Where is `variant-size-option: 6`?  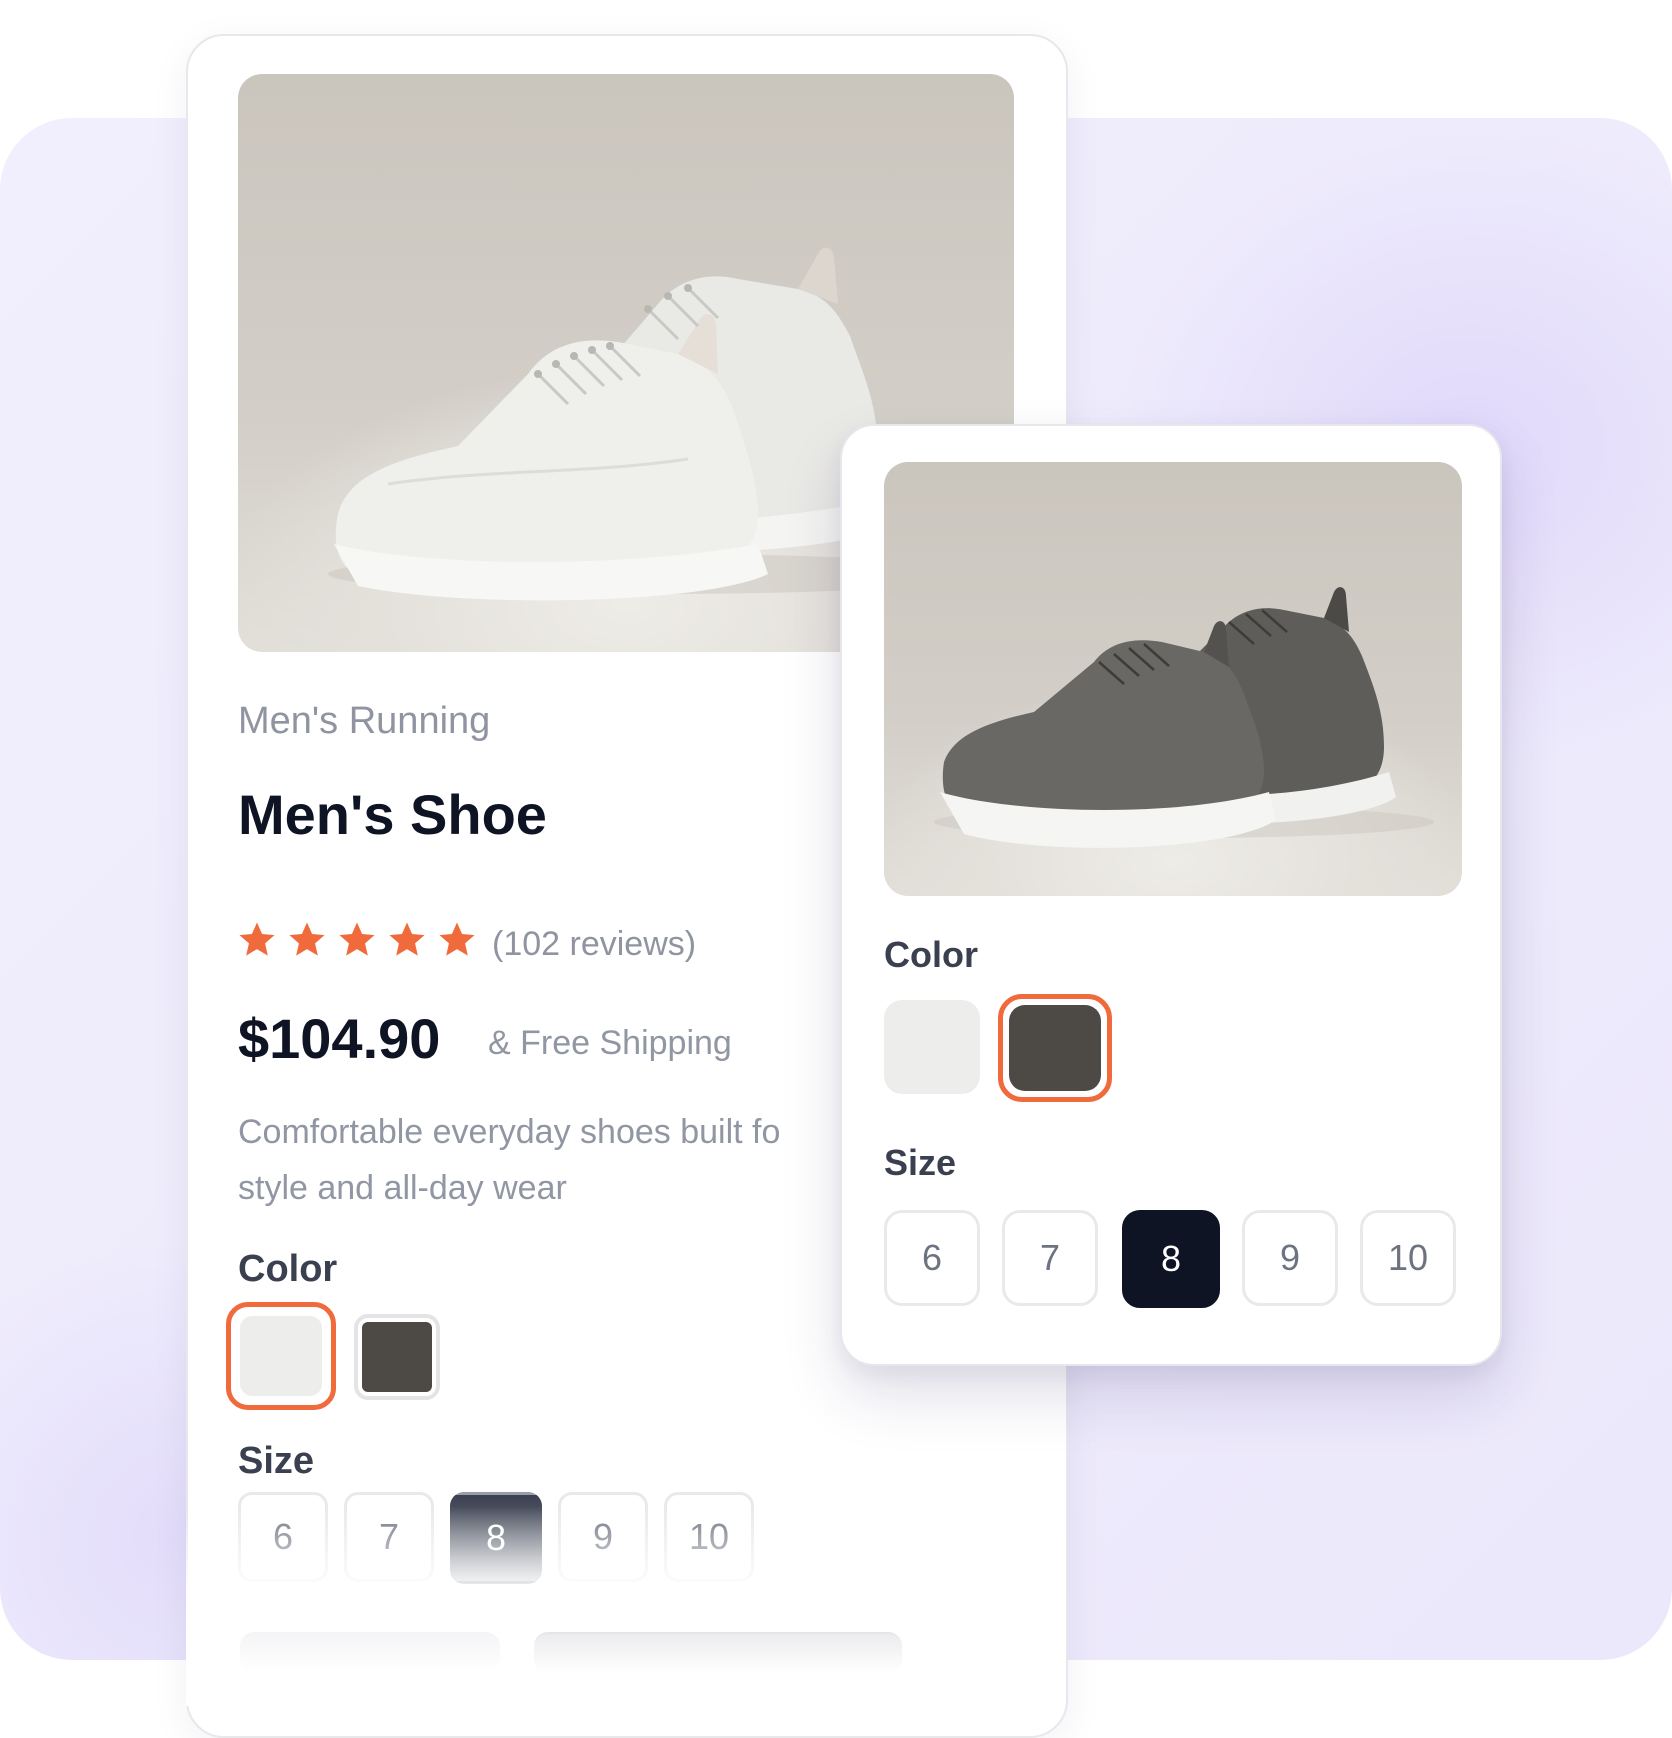 variant-size-option: 6 is located at coordinates (932, 1258).